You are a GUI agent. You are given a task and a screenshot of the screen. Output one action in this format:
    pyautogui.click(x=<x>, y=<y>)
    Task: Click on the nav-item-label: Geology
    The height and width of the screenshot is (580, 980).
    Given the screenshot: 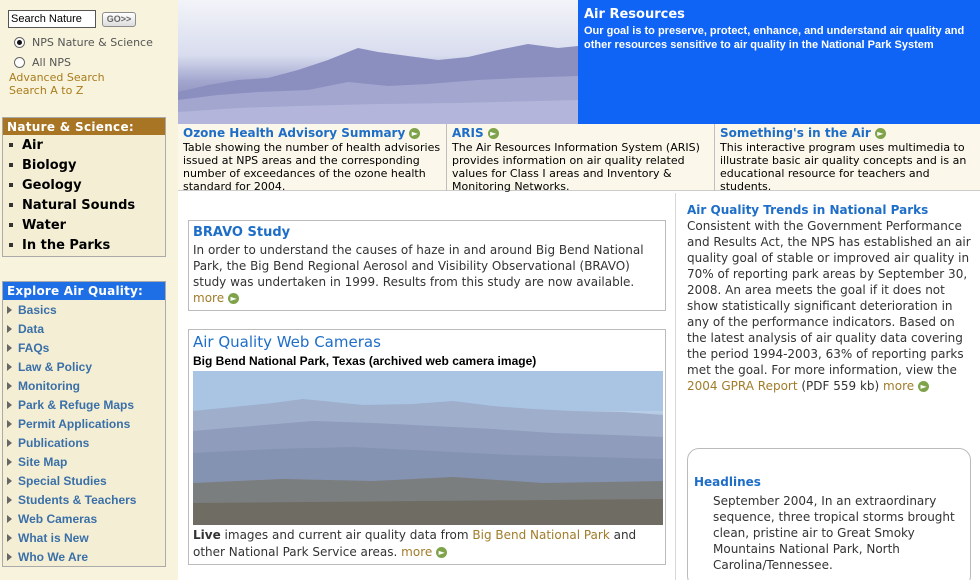 What is the action you would take?
    pyautogui.click(x=52, y=185)
    